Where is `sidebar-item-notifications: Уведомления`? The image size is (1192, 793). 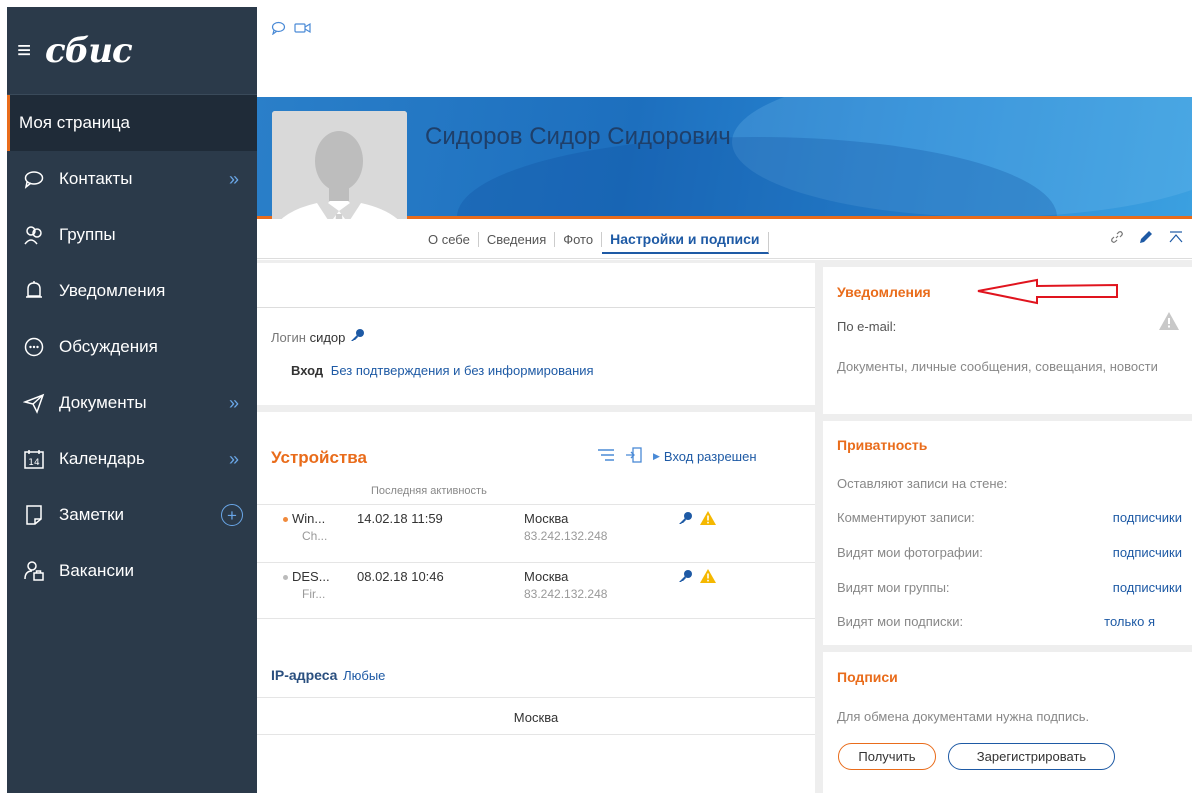 sidebar-item-notifications: Уведомления is located at coordinates (132, 291).